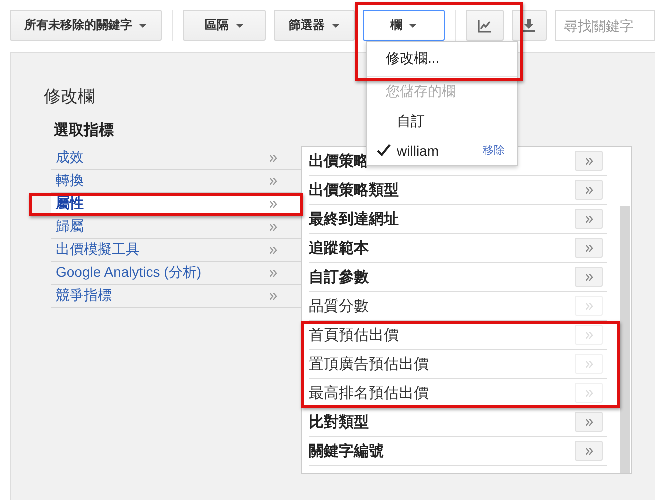  Describe the element at coordinates (605, 25) in the screenshot. I see `search-field: 尋找關鍵字` at that location.